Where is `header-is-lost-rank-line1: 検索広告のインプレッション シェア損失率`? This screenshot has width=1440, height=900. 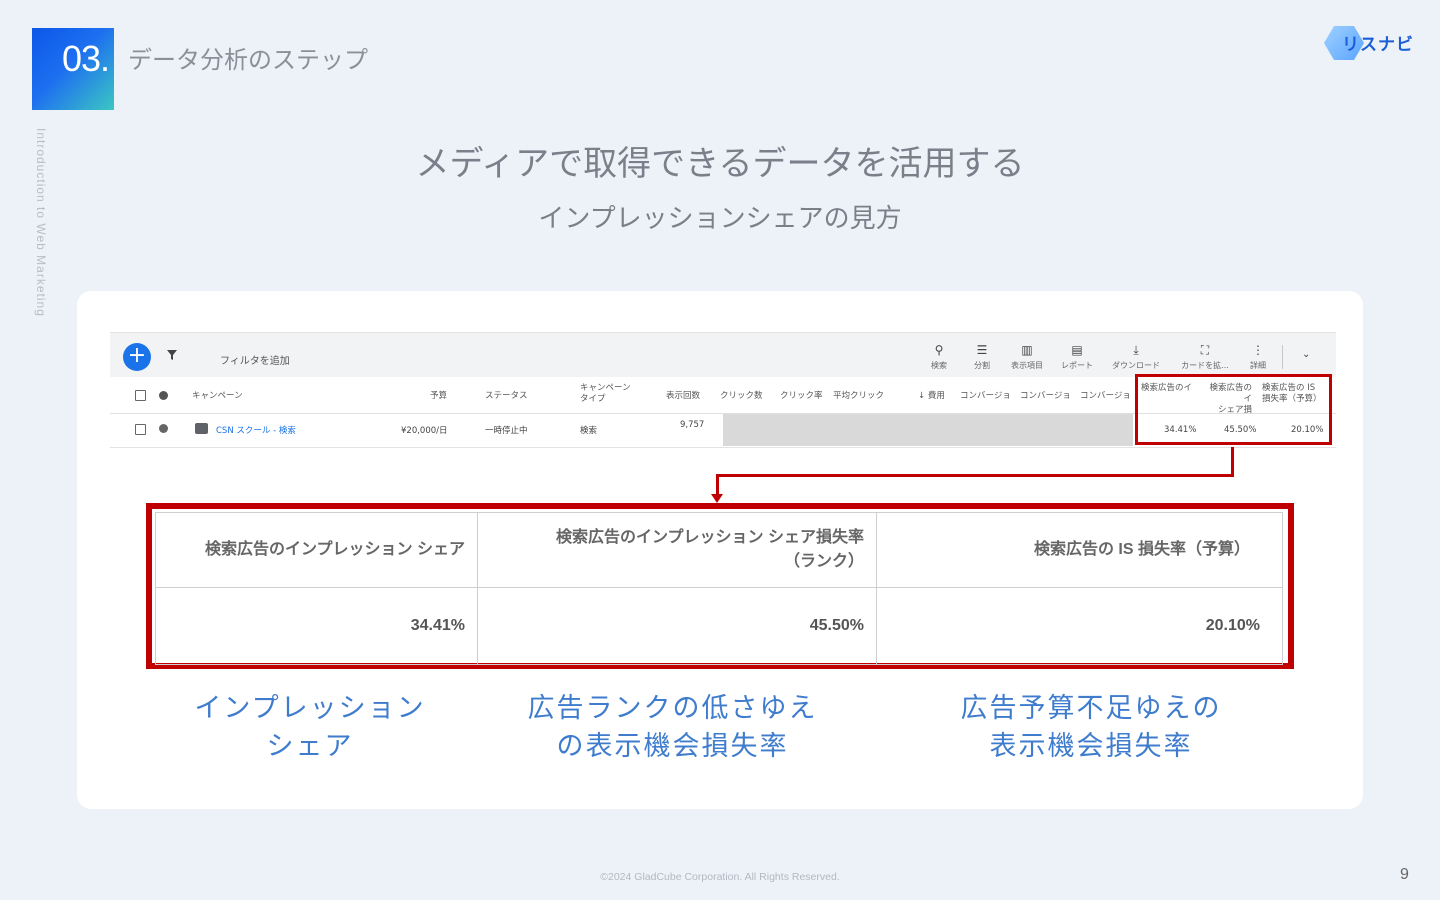 header-is-lost-rank-line1: 検索広告のインプレッション シェア損失率 is located at coordinates (710, 537).